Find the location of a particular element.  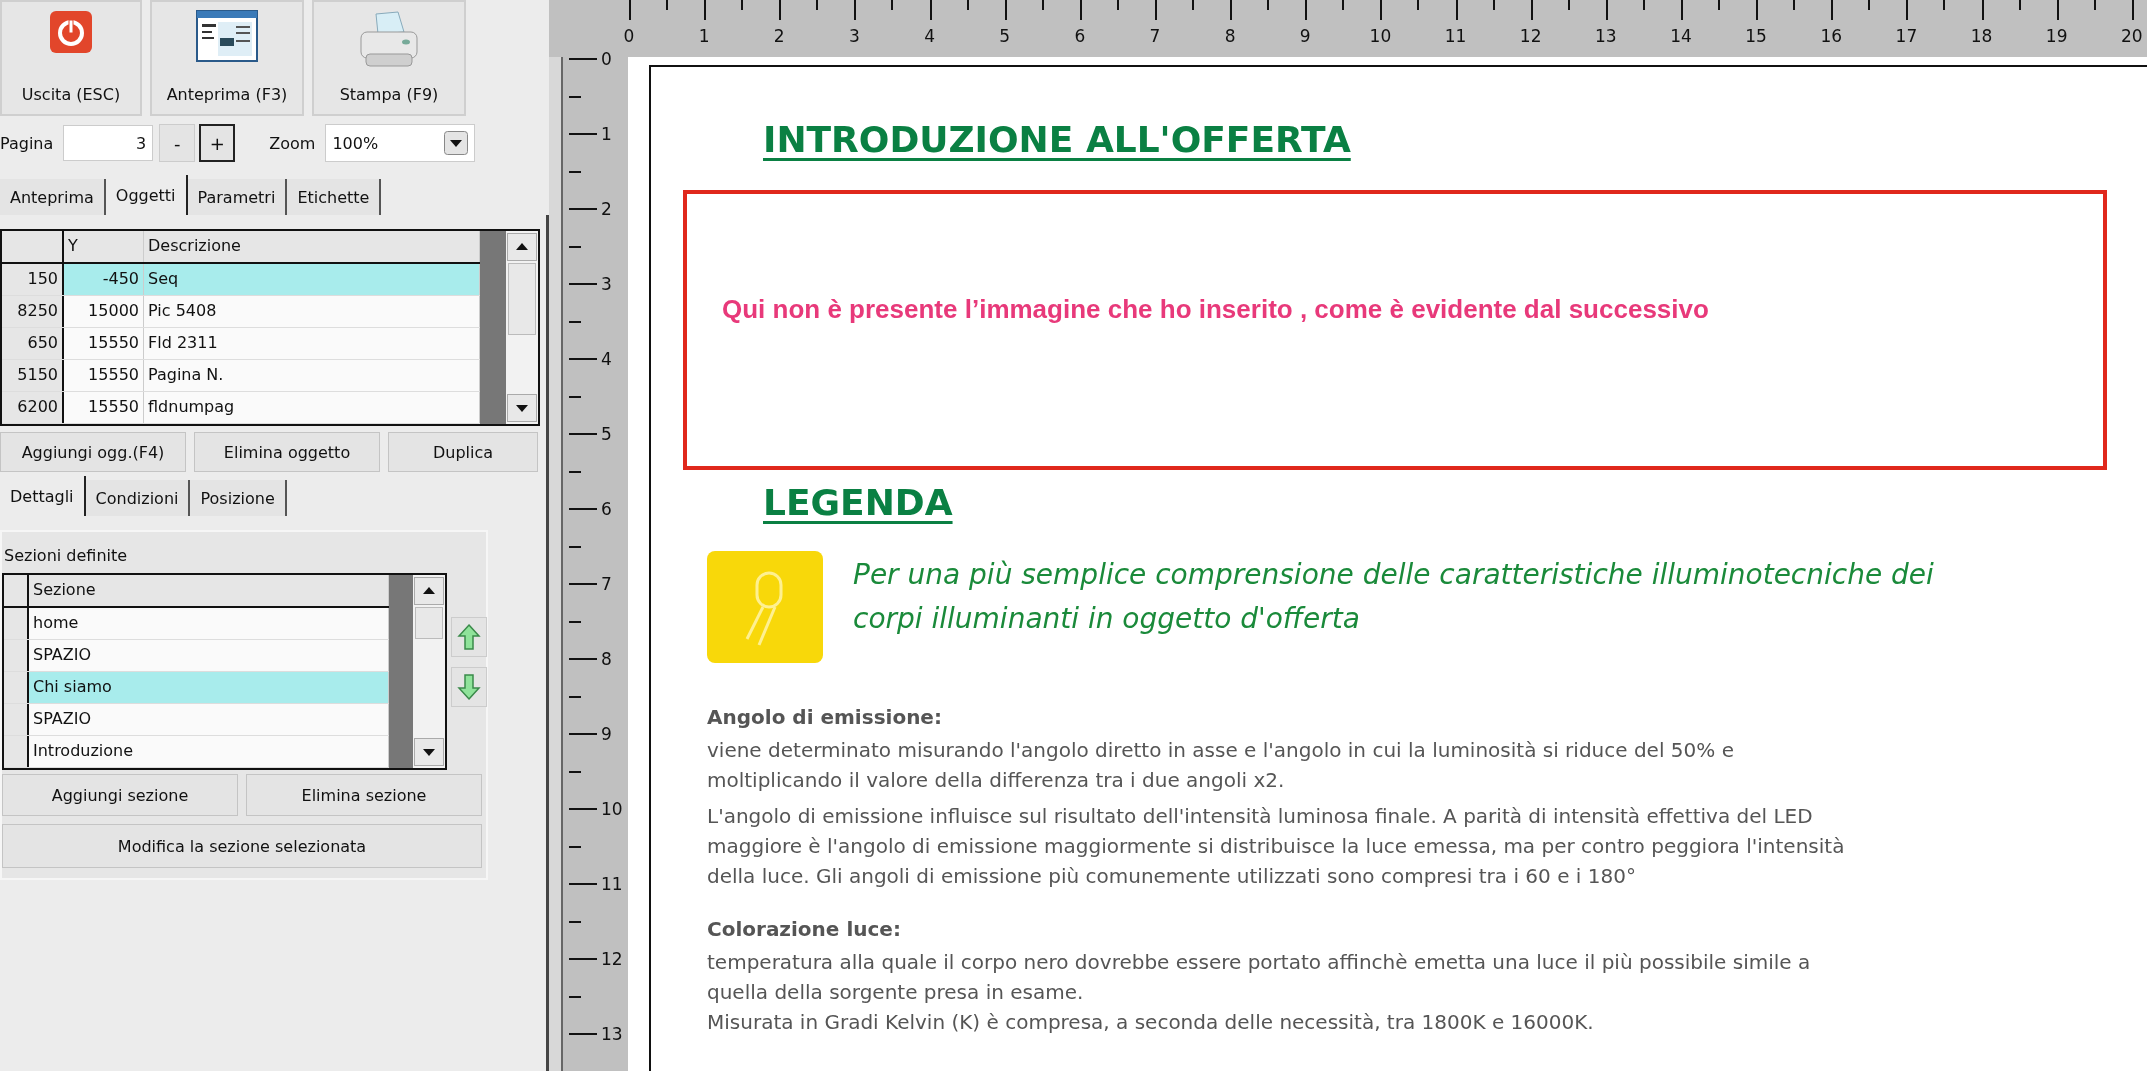

up-arrow-icon is located at coordinates (469, 637).